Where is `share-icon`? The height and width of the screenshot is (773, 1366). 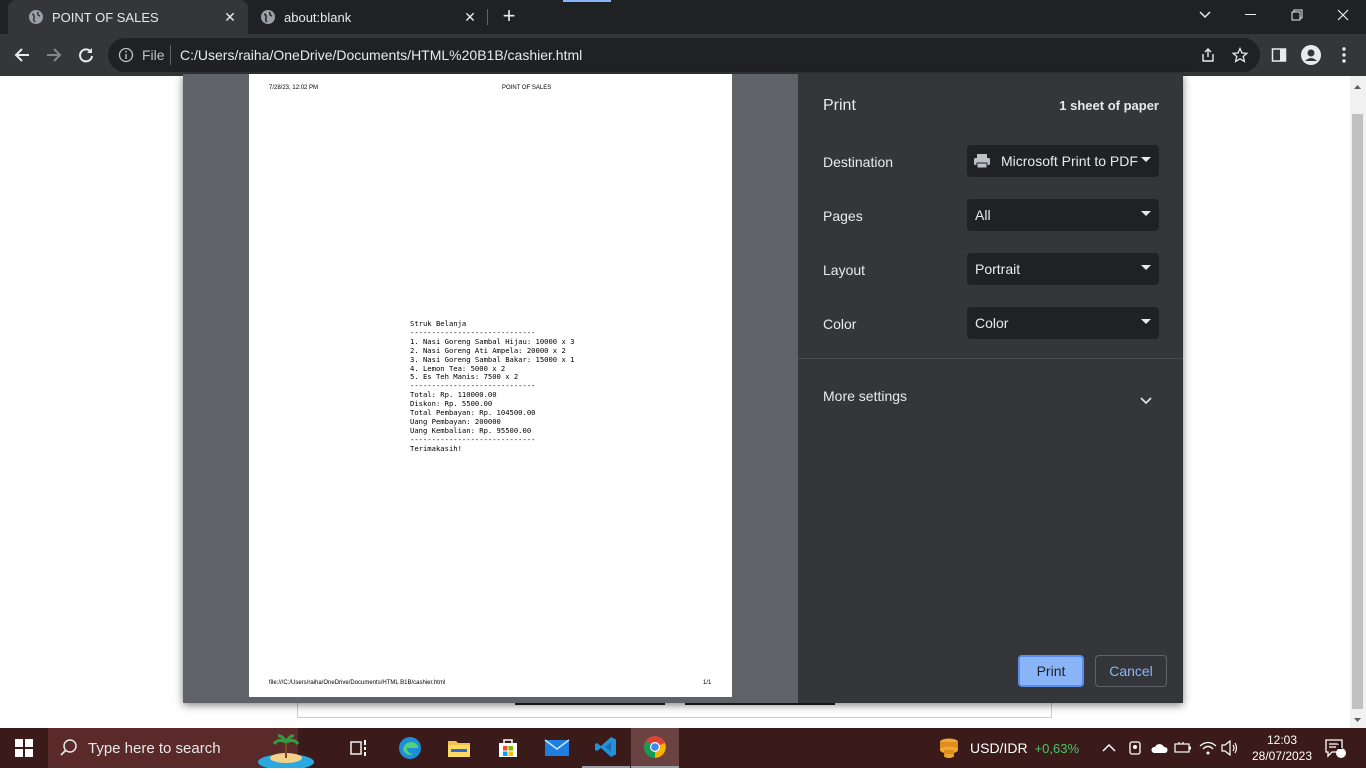
share-icon is located at coordinates (1208, 55).